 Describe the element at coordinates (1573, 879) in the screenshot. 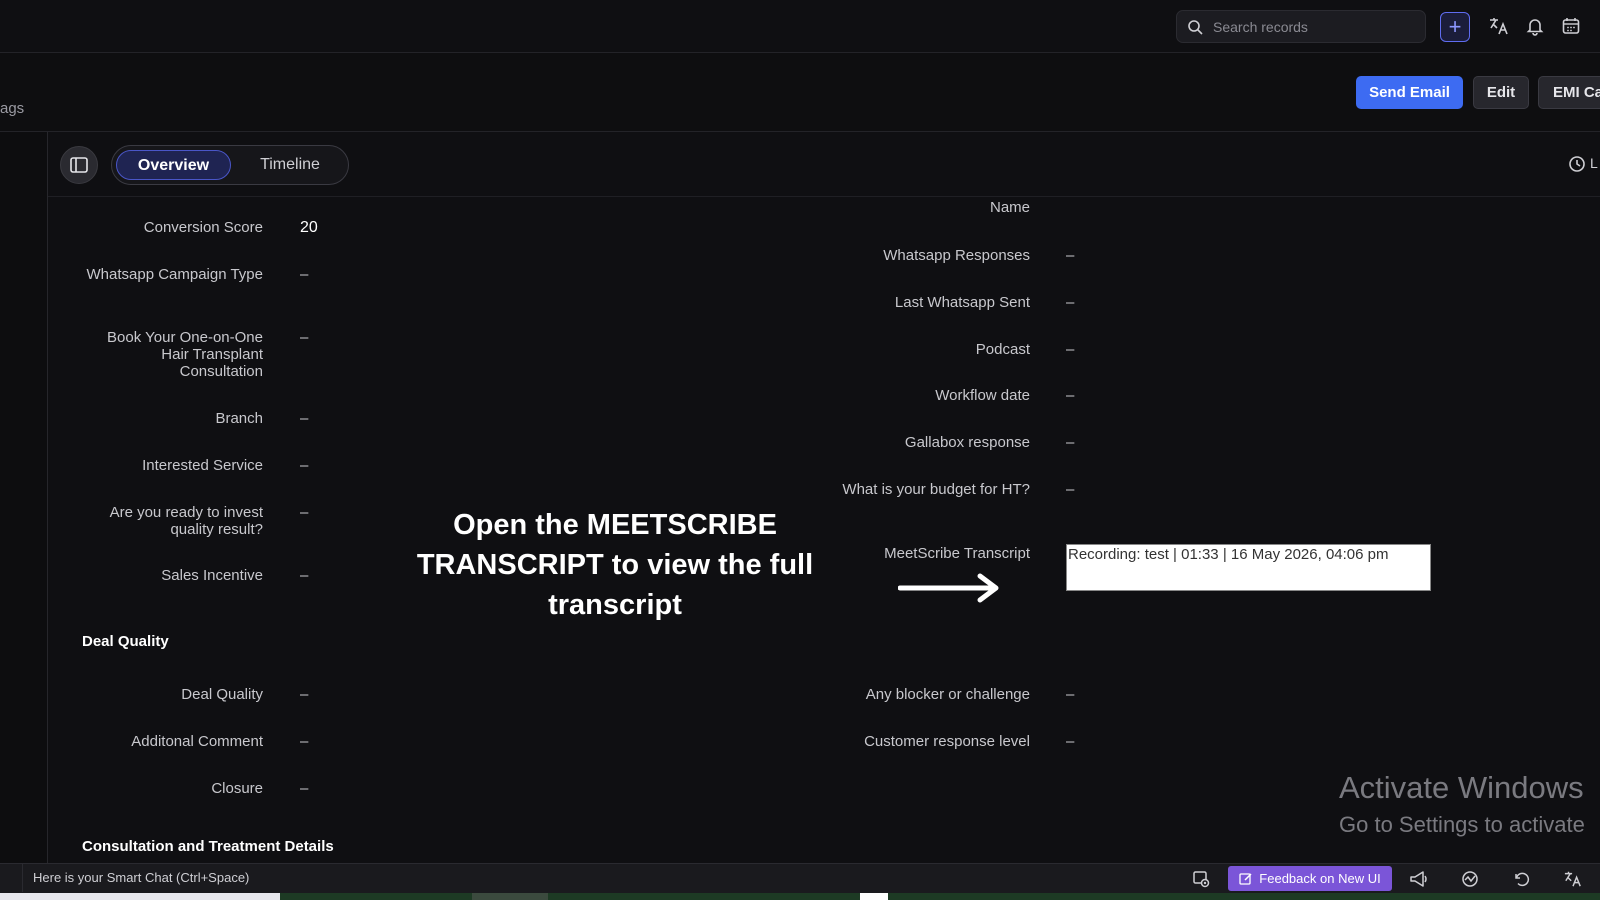

I see `translate-bottom-icon` at that location.